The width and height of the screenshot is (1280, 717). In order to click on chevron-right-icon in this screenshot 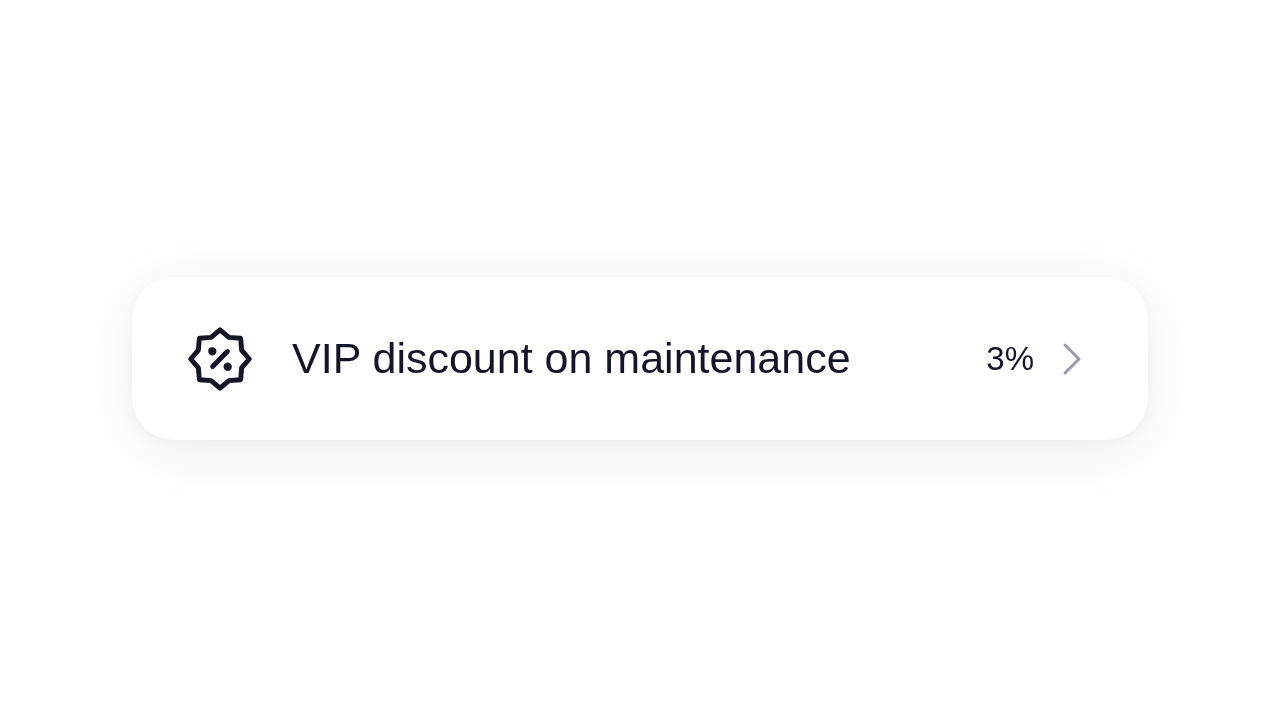, I will do `click(1072, 358)`.